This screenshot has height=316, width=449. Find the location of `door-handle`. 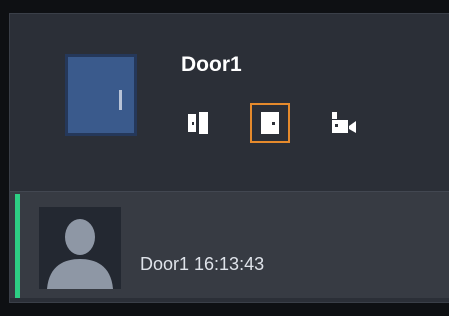

door-handle is located at coordinates (120, 100).